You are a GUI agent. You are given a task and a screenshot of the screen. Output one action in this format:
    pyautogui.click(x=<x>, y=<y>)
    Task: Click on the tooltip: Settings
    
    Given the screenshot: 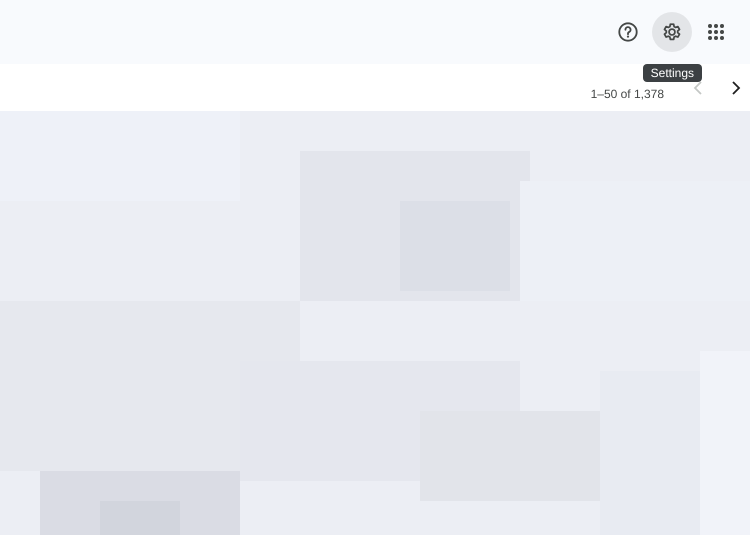 What is the action you would take?
    pyautogui.click(x=672, y=73)
    